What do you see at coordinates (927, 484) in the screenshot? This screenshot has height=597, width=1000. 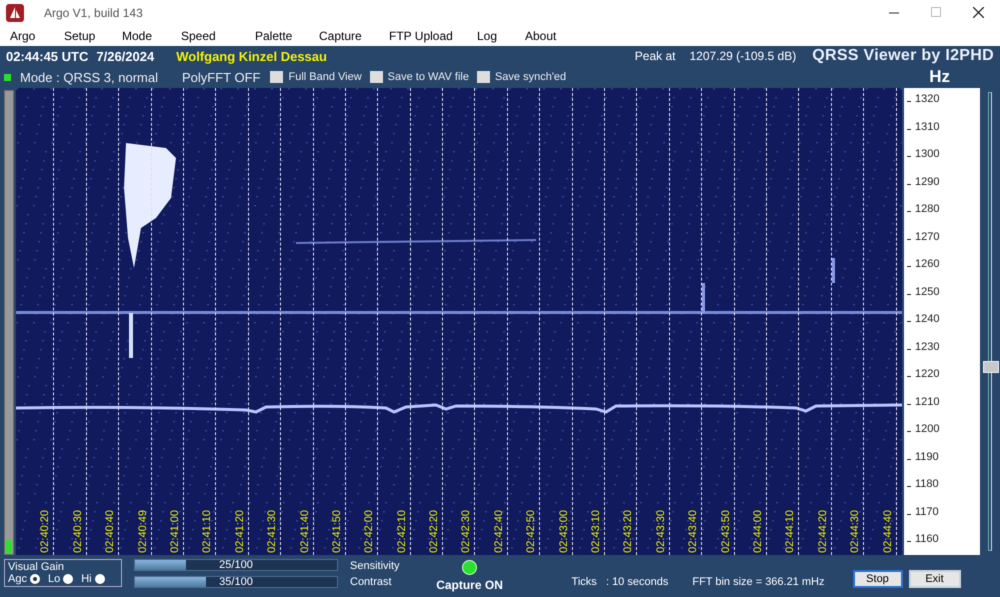 I see `frequency-label: 1180` at bounding box center [927, 484].